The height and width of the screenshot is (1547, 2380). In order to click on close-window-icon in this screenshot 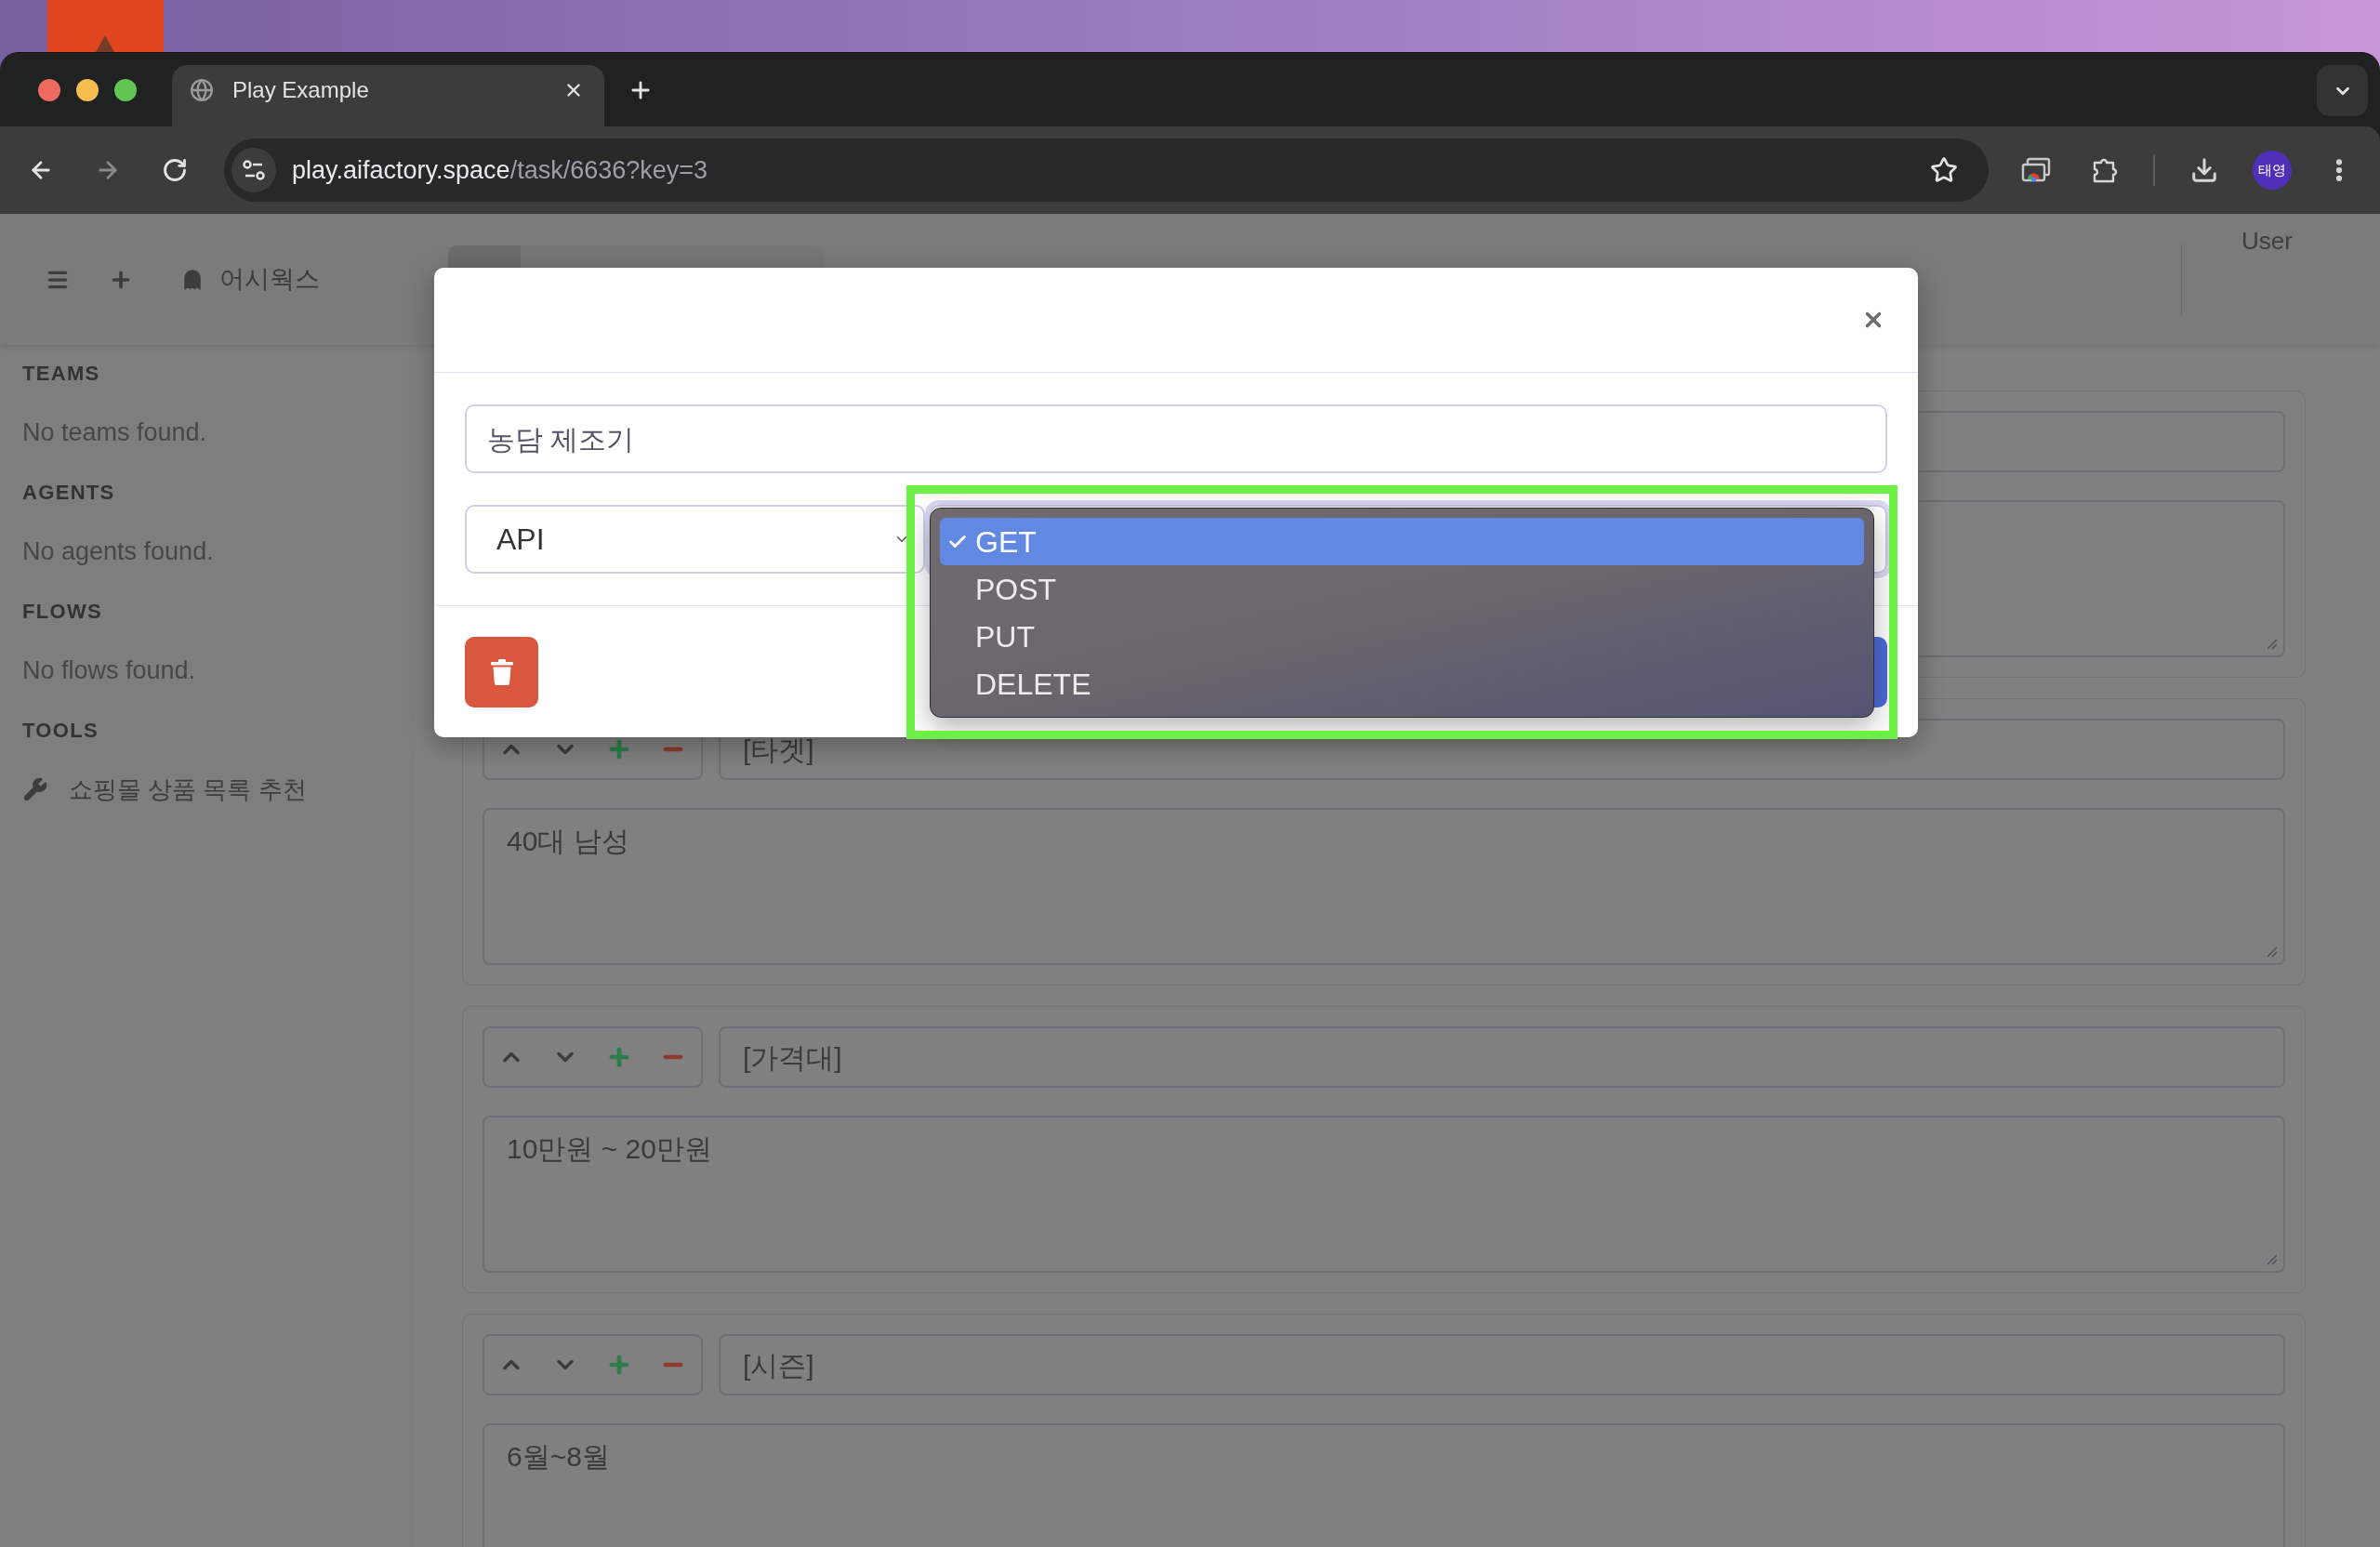, I will do `click(49, 89)`.